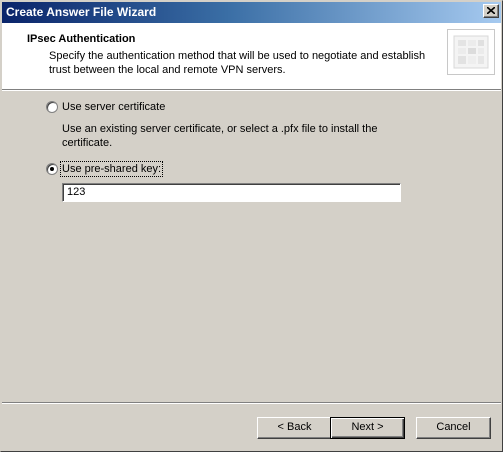 The image size is (503, 452). What do you see at coordinates (52, 107) in the screenshot?
I see `server-certificate-radio` at bounding box center [52, 107].